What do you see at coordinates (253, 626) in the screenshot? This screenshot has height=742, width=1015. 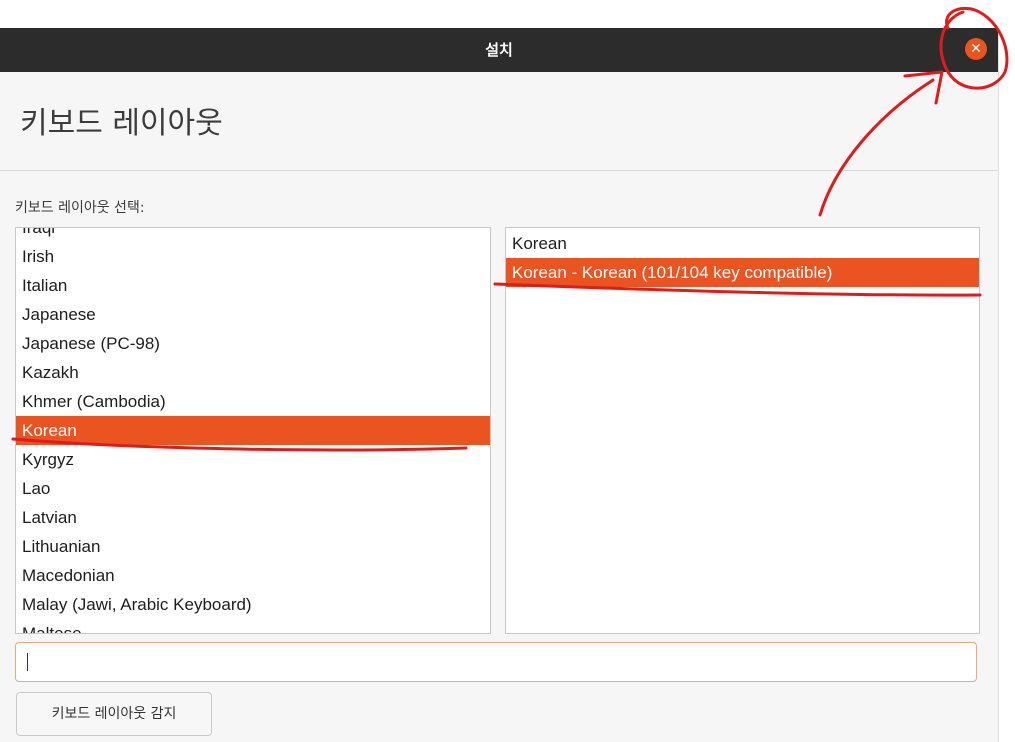 I see `layout-list-item: Maltese` at bounding box center [253, 626].